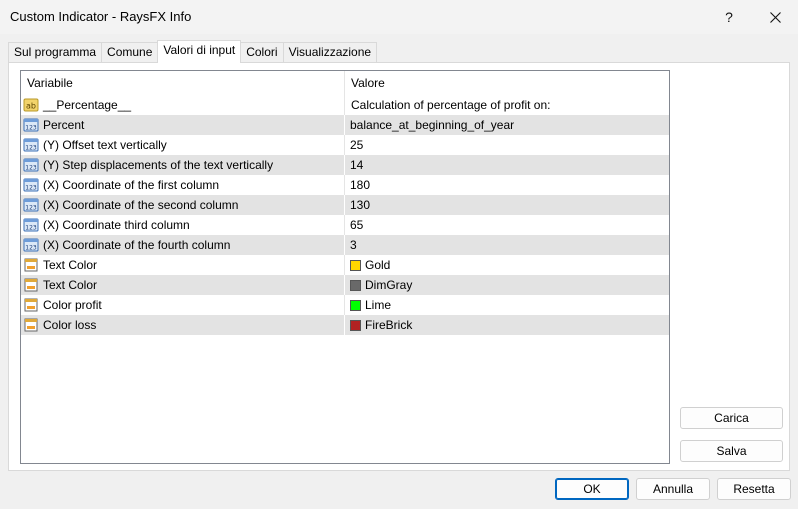 This screenshot has width=798, height=509. What do you see at coordinates (141, 205) in the screenshot?
I see `variable-label: (X) Coordinate of the second column` at bounding box center [141, 205].